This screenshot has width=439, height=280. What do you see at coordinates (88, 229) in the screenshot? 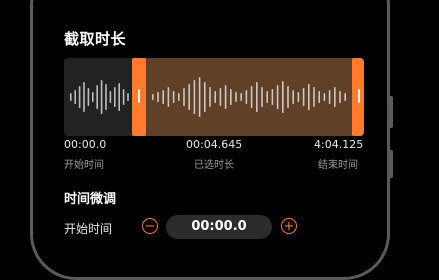
I see `fine-tune-start-label: 开始时间` at bounding box center [88, 229].